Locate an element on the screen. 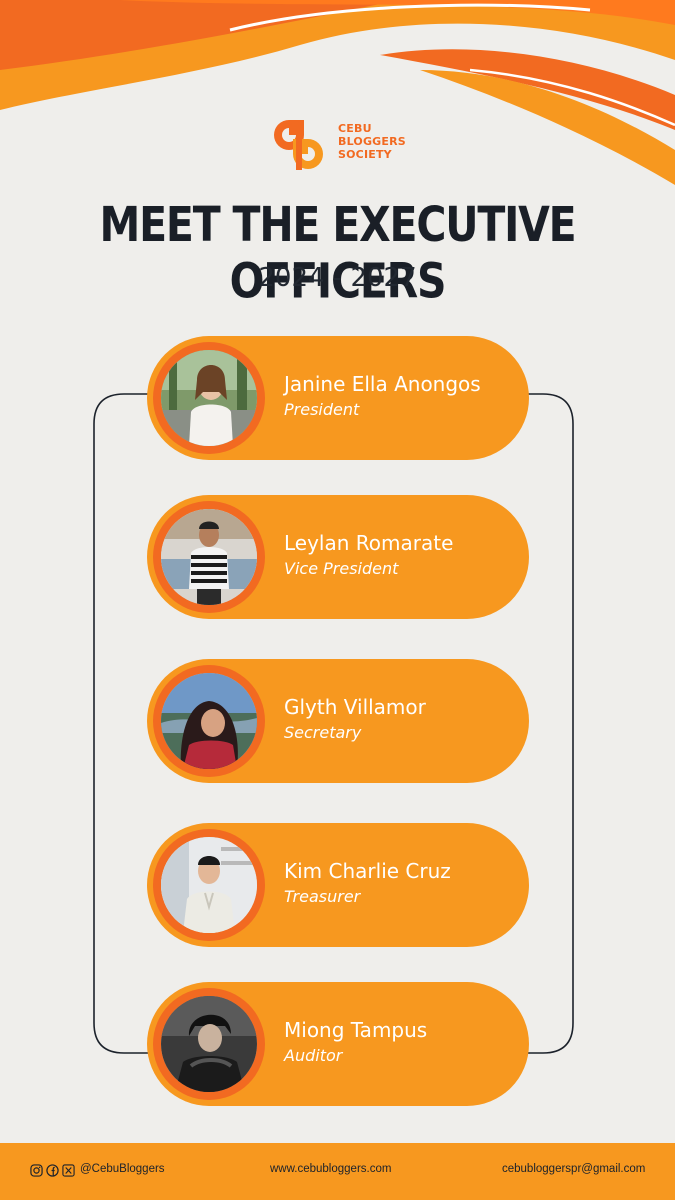 Image resolution: width=675 pixels, height=1200 pixels. logo-line: SOCIETY is located at coordinates (365, 154).